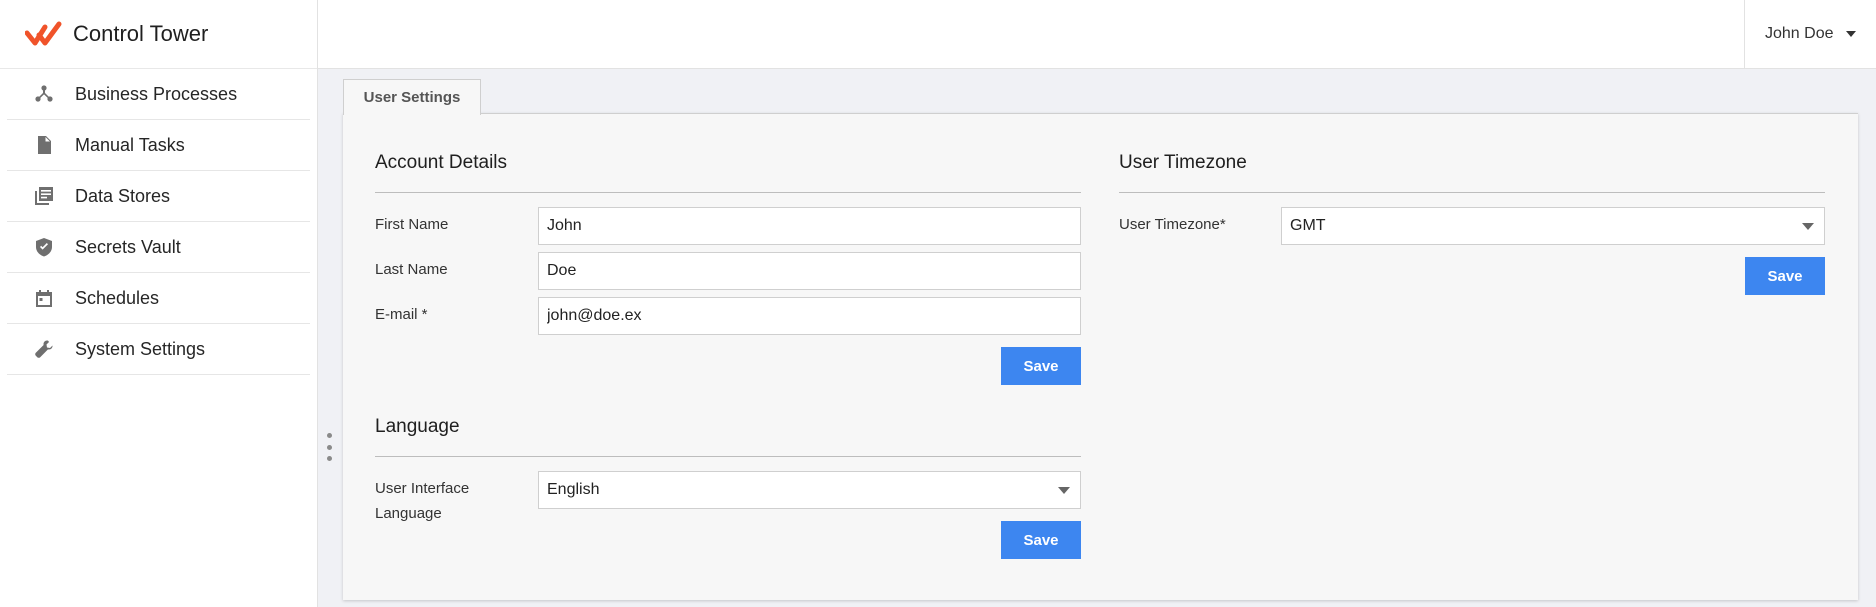  I want to click on document-icon, so click(44, 145).